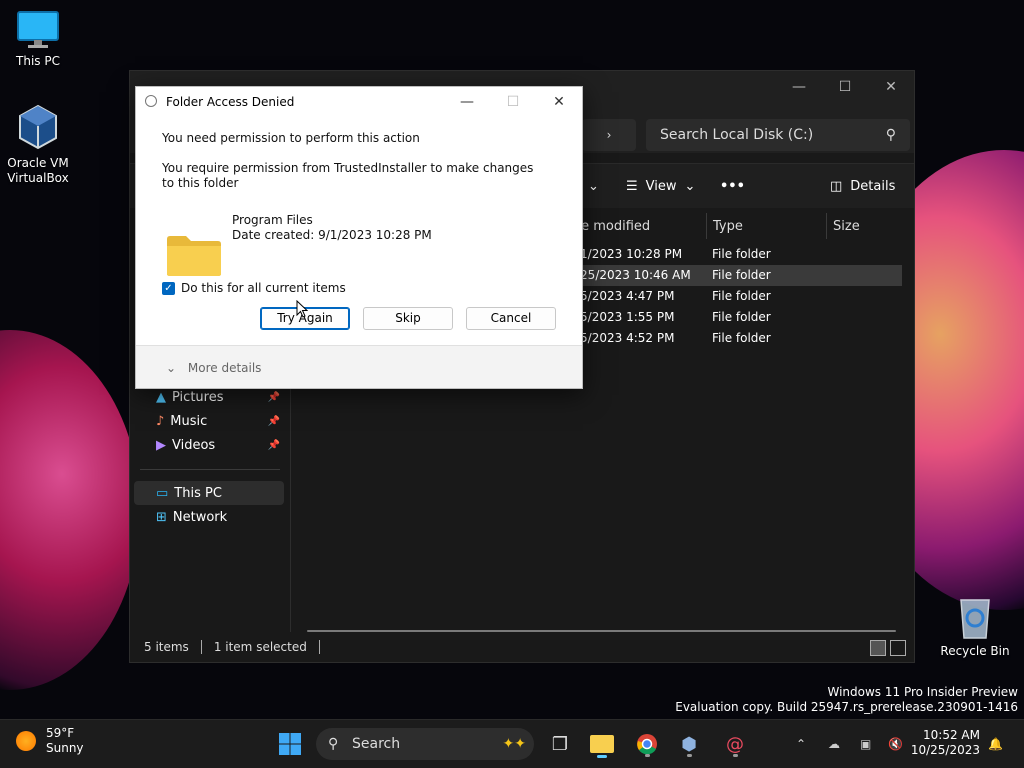  What do you see at coordinates (198, 493) in the screenshot?
I see `sidebar-item-label: This PC` at bounding box center [198, 493].